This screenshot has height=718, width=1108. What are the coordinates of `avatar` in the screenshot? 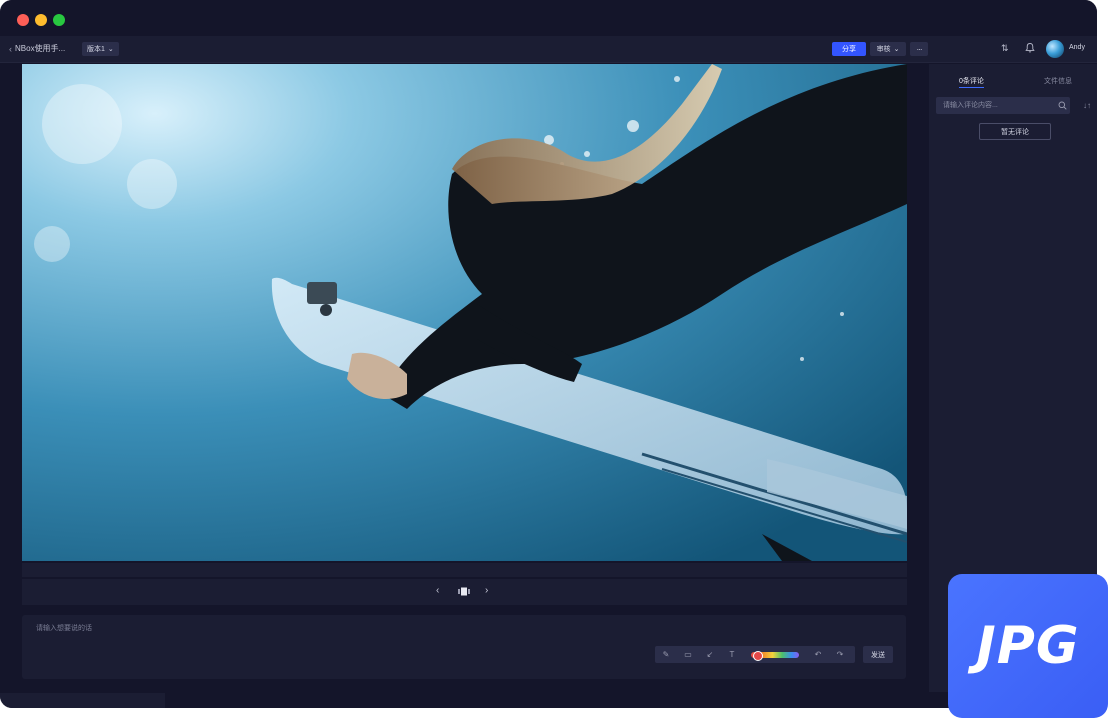 It's located at (1055, 49).